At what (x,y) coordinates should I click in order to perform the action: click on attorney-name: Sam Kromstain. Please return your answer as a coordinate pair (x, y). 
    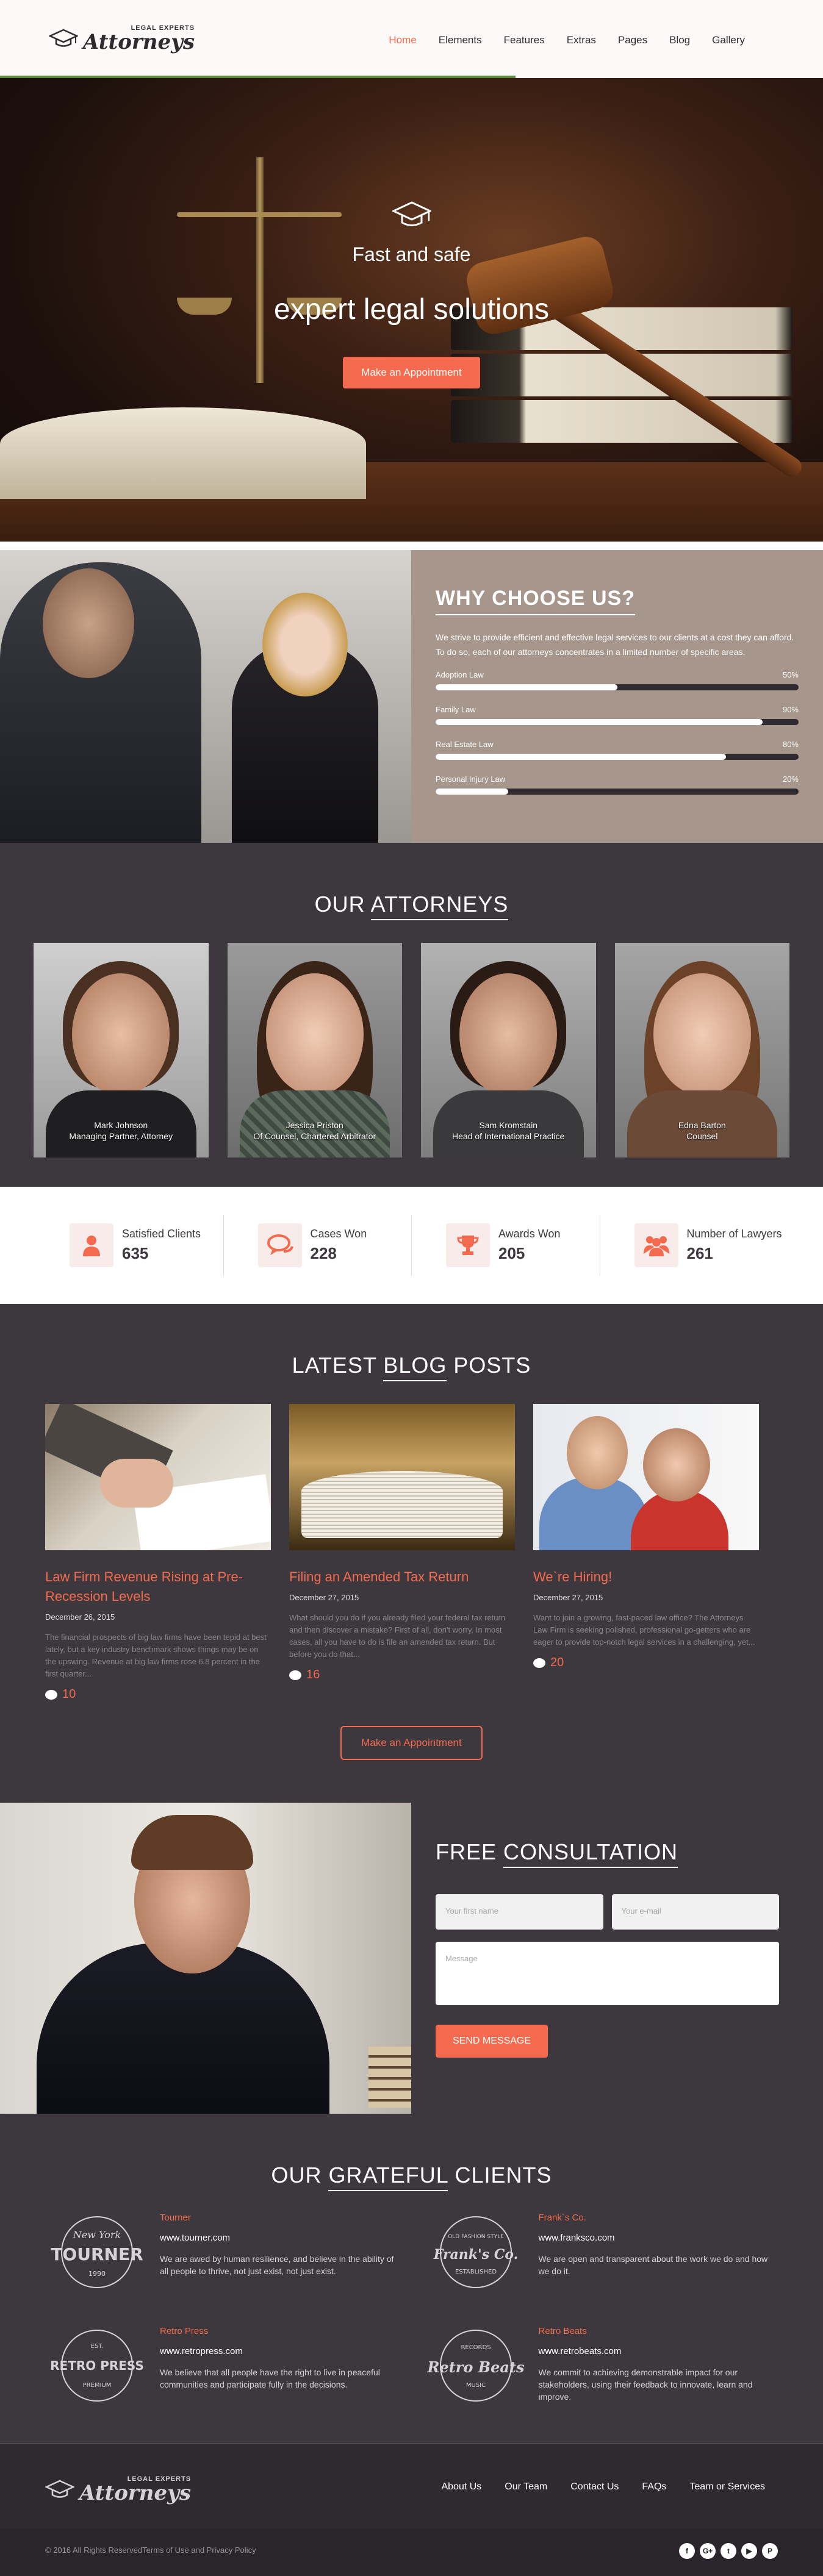
    Looking at the image, I should click on (508, 1125).